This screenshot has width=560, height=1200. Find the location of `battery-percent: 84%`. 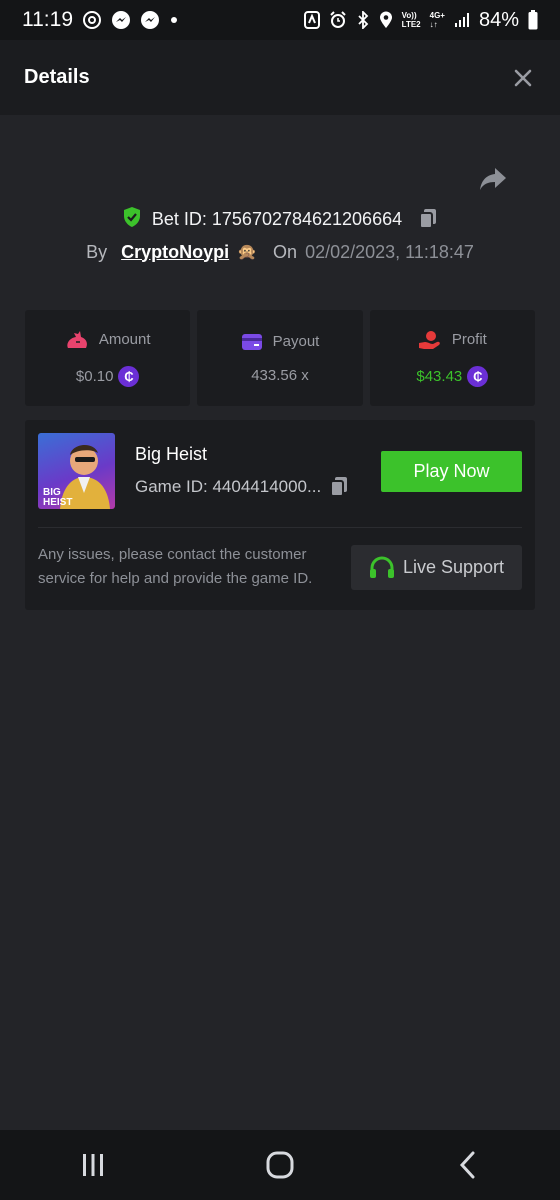

battery-percent: 84% is located at coordinates (498, 19).